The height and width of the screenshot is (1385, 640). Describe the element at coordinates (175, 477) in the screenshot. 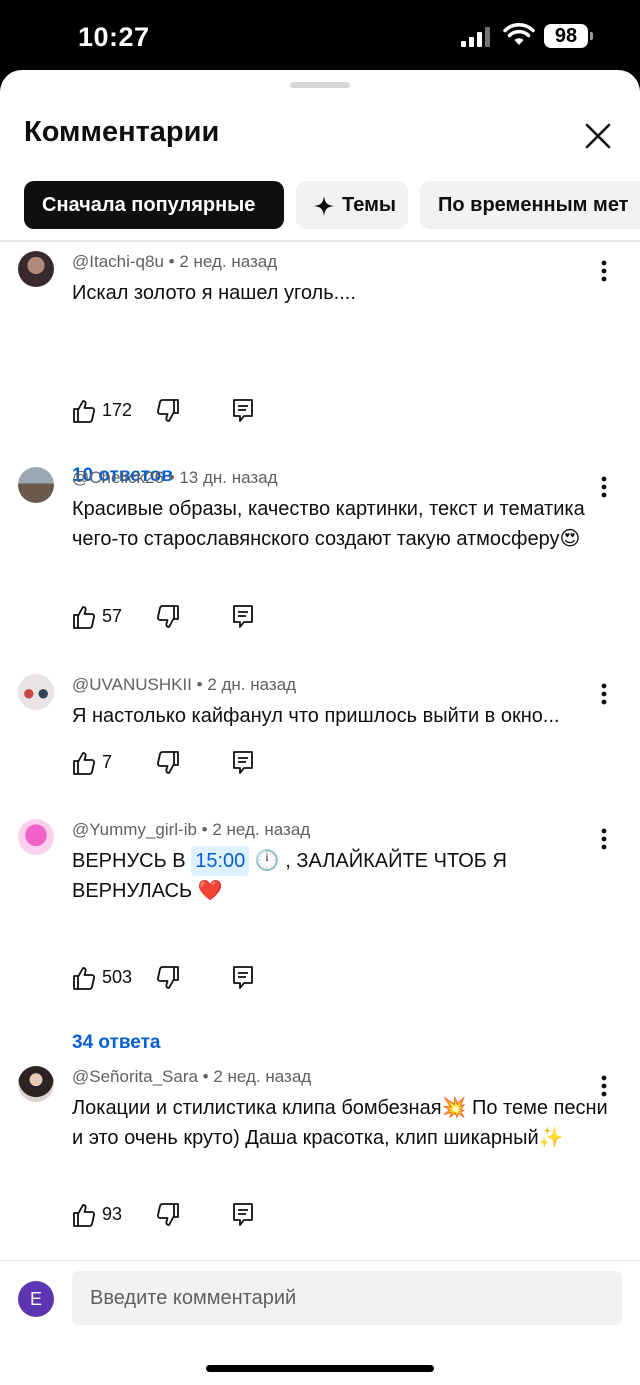

I see `comment-meta: @Chelick26 • 13 дн. назад` at that location.